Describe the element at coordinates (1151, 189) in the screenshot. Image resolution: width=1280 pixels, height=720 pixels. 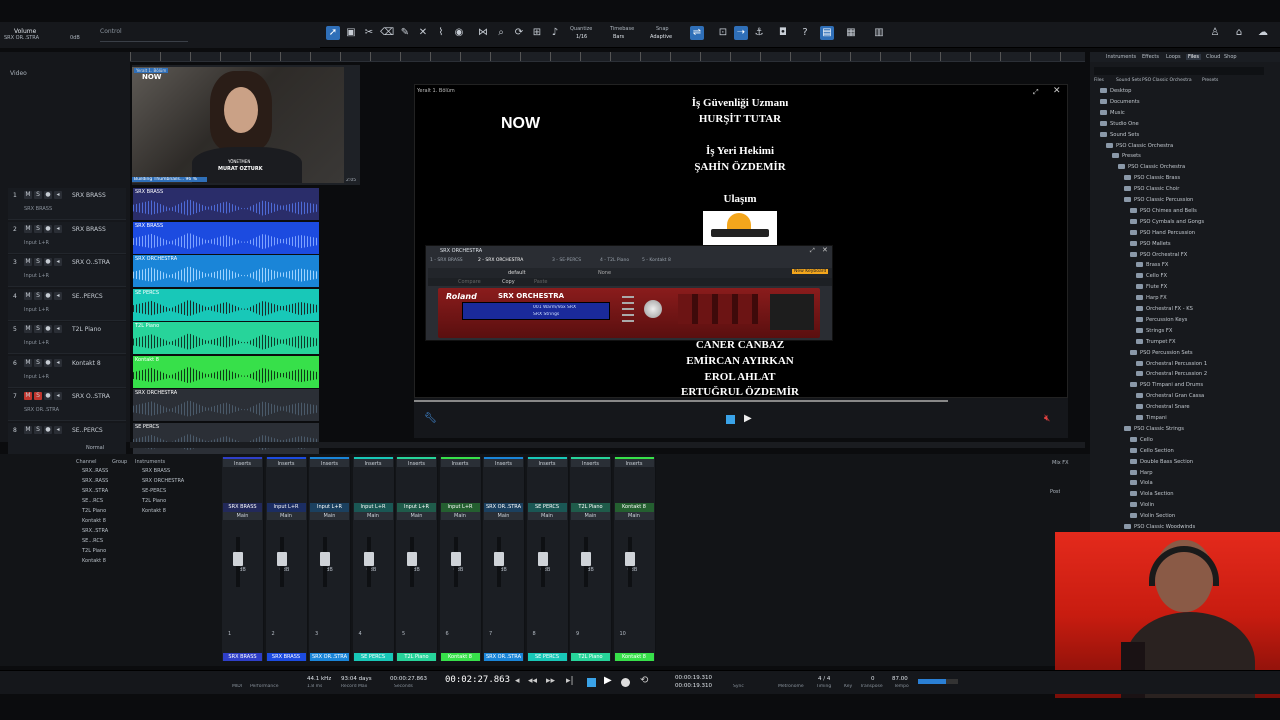
I see `tree-item: PSO Classic Choir` at that location.